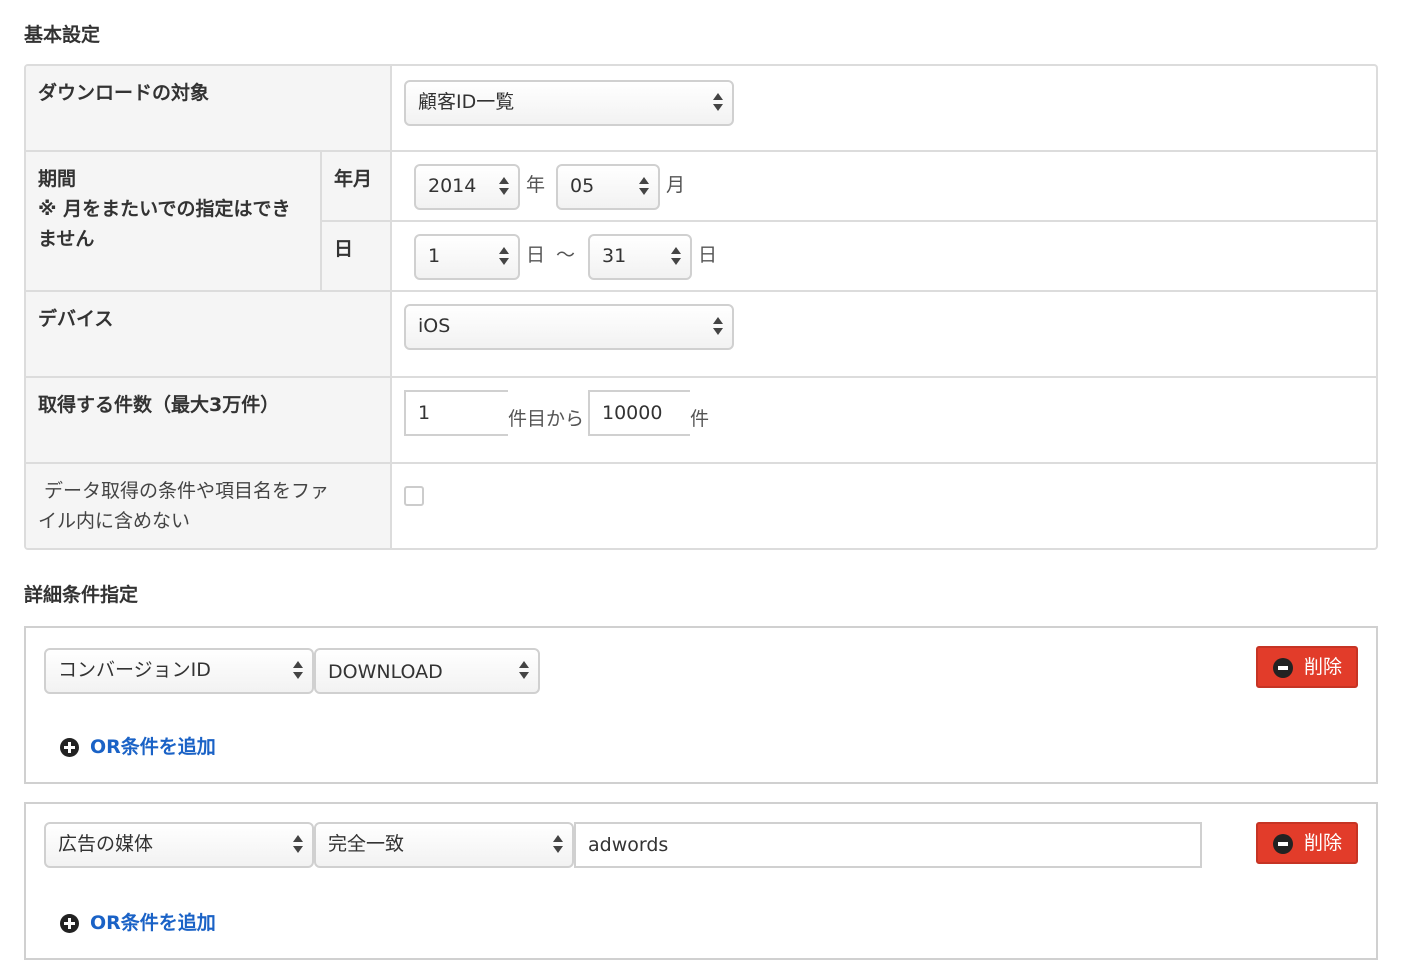 The image size is (1414, 976). Describe the element at coordinates (159, 405) in the screenshot. I see `count-label: 取得する件数（最大3万件）` at that location.